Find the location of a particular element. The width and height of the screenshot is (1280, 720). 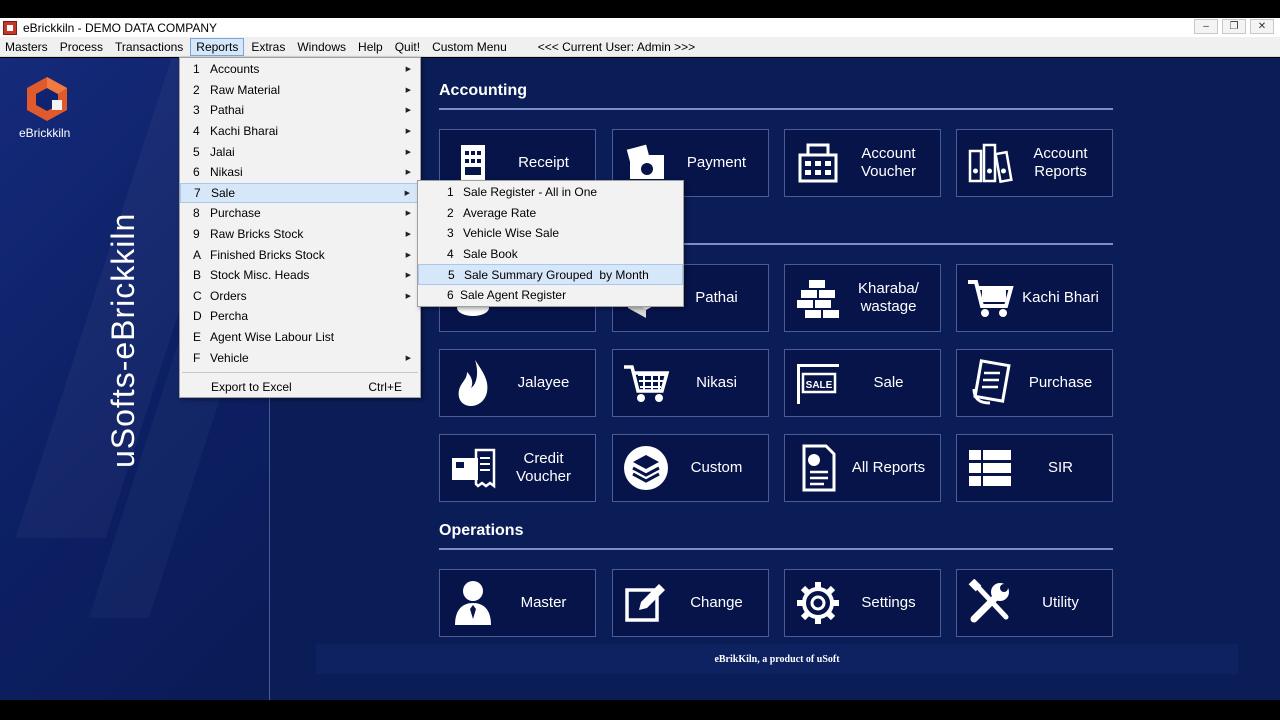

sale-submenu-item-summary: 5 Sale Summary Grouped by Month is located at coordinates (550, 274).